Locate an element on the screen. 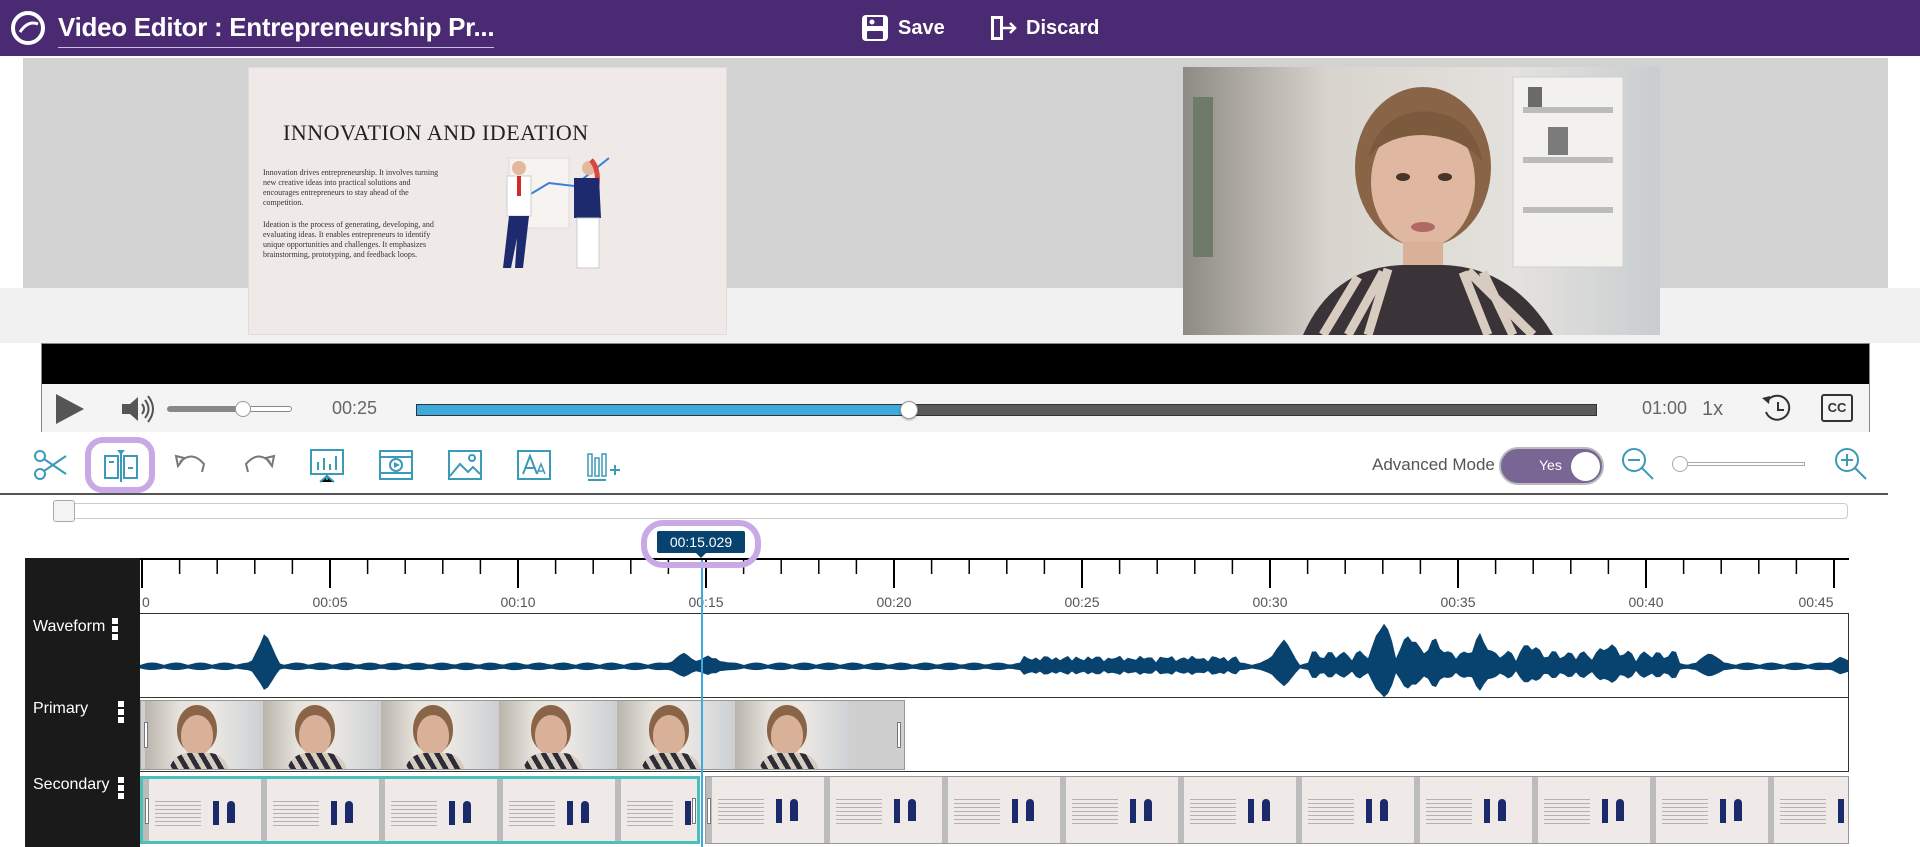 The height and width of the screenshot is (847, 1920). save-icon is located at coordinates (875, 28).